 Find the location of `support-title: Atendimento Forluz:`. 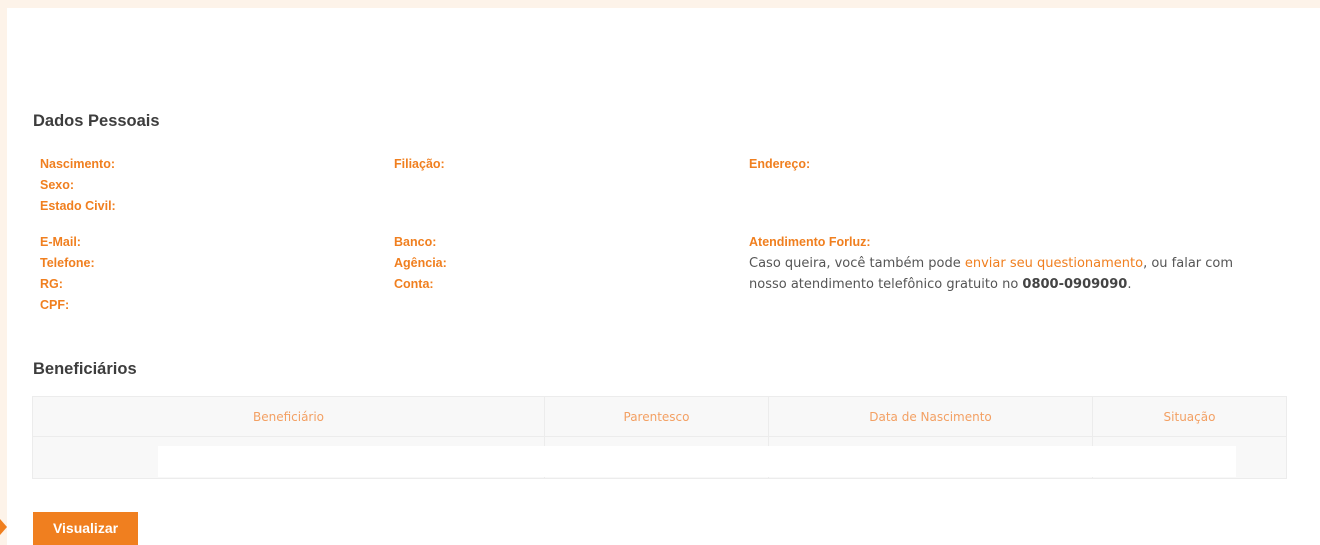

support-title: Atendimento Forluz: is located at coordinates (810, 242).